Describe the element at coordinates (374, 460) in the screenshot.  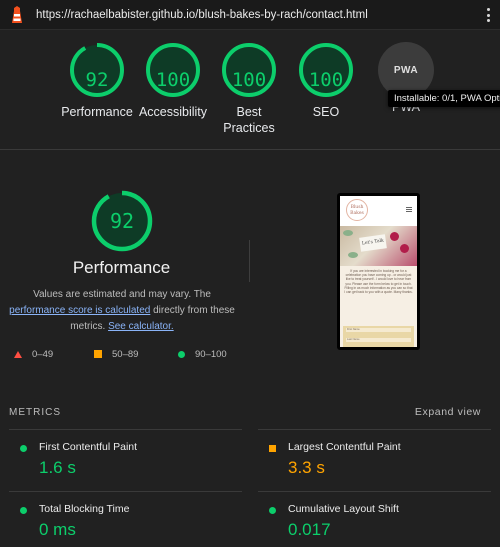
I see `metric-largest-contentful-paint: Largest Contentful Paint 3.3 s` at that location.